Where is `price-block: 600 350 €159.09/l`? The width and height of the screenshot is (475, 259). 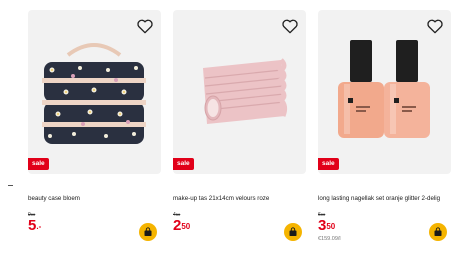
price-block: 600 350 €159.09/l is located at coordinates (384, 227).